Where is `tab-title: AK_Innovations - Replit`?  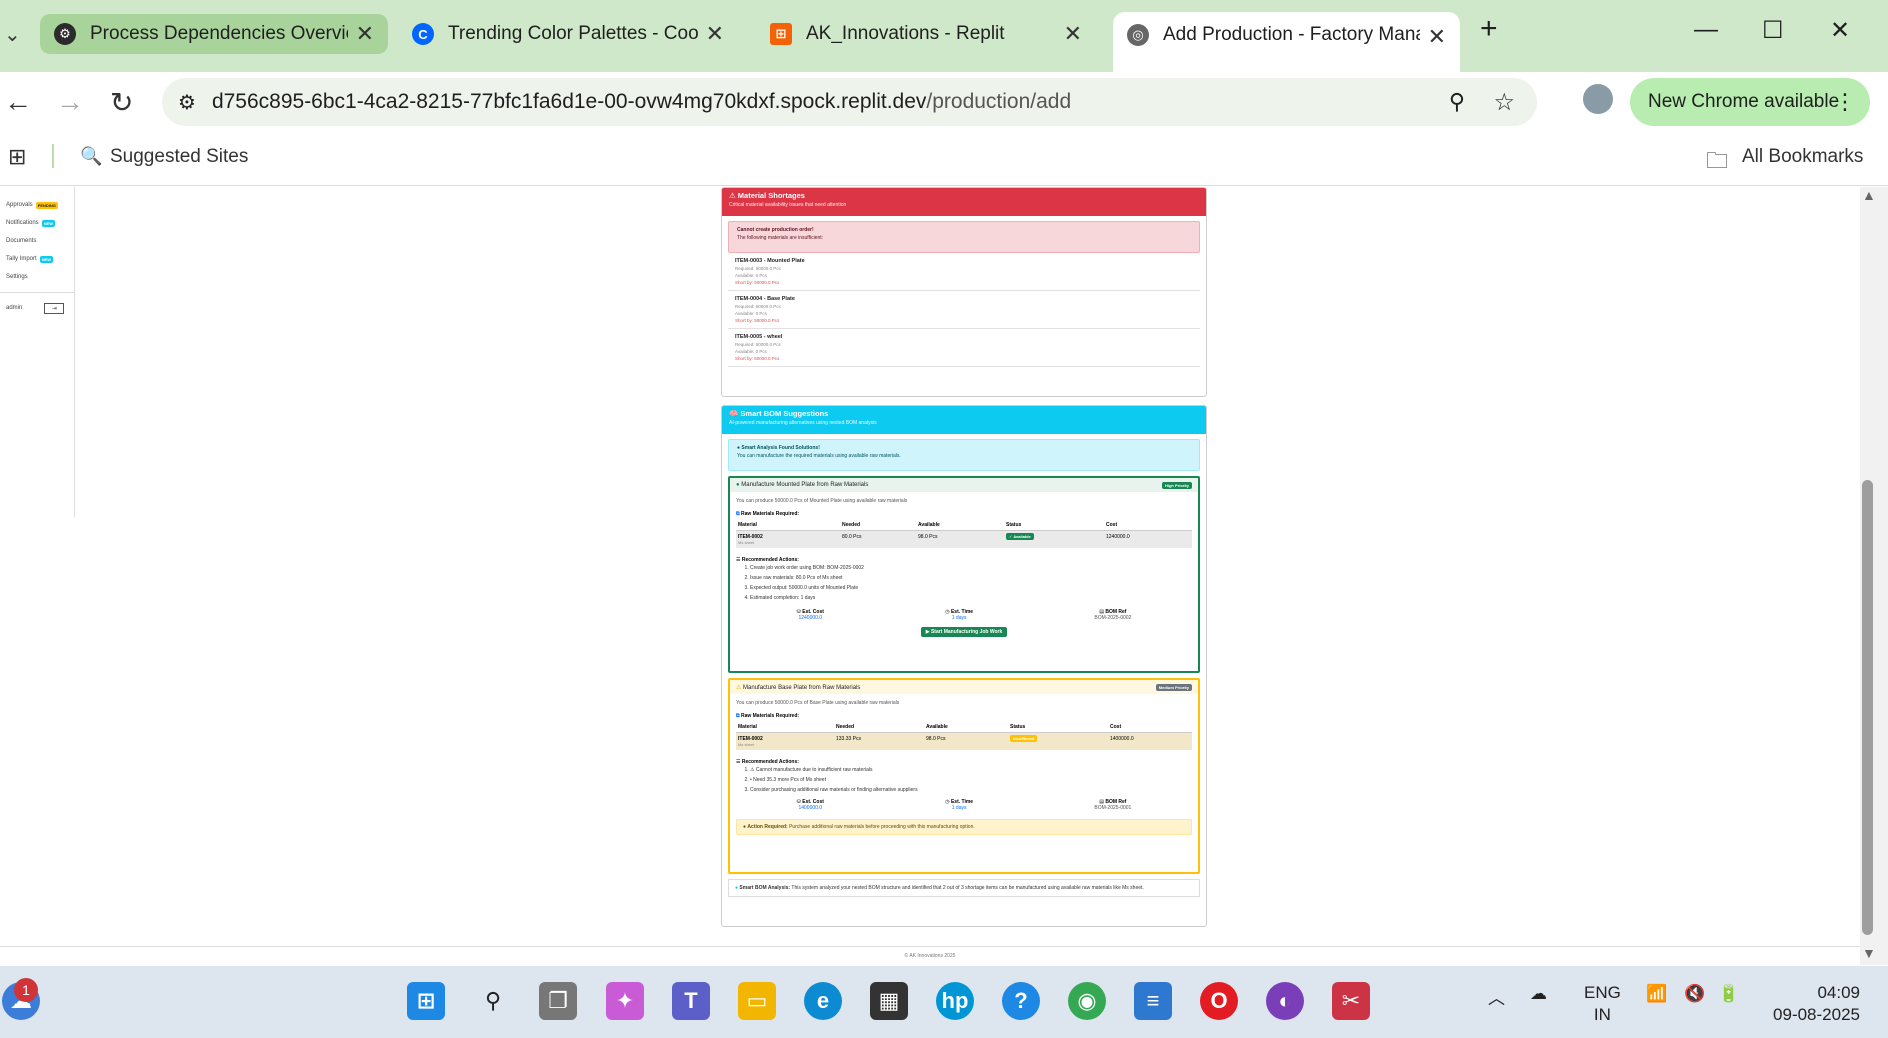 tab-title: AK_Innovations - Replit is located at coordinates (905, 33).